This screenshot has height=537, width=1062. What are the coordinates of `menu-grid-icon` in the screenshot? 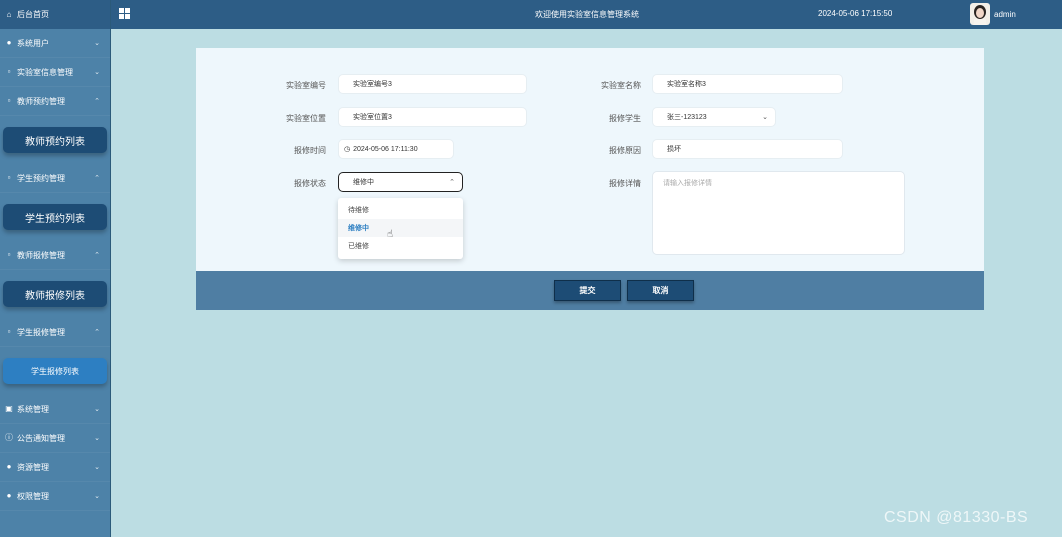 It's located at (124, 13).